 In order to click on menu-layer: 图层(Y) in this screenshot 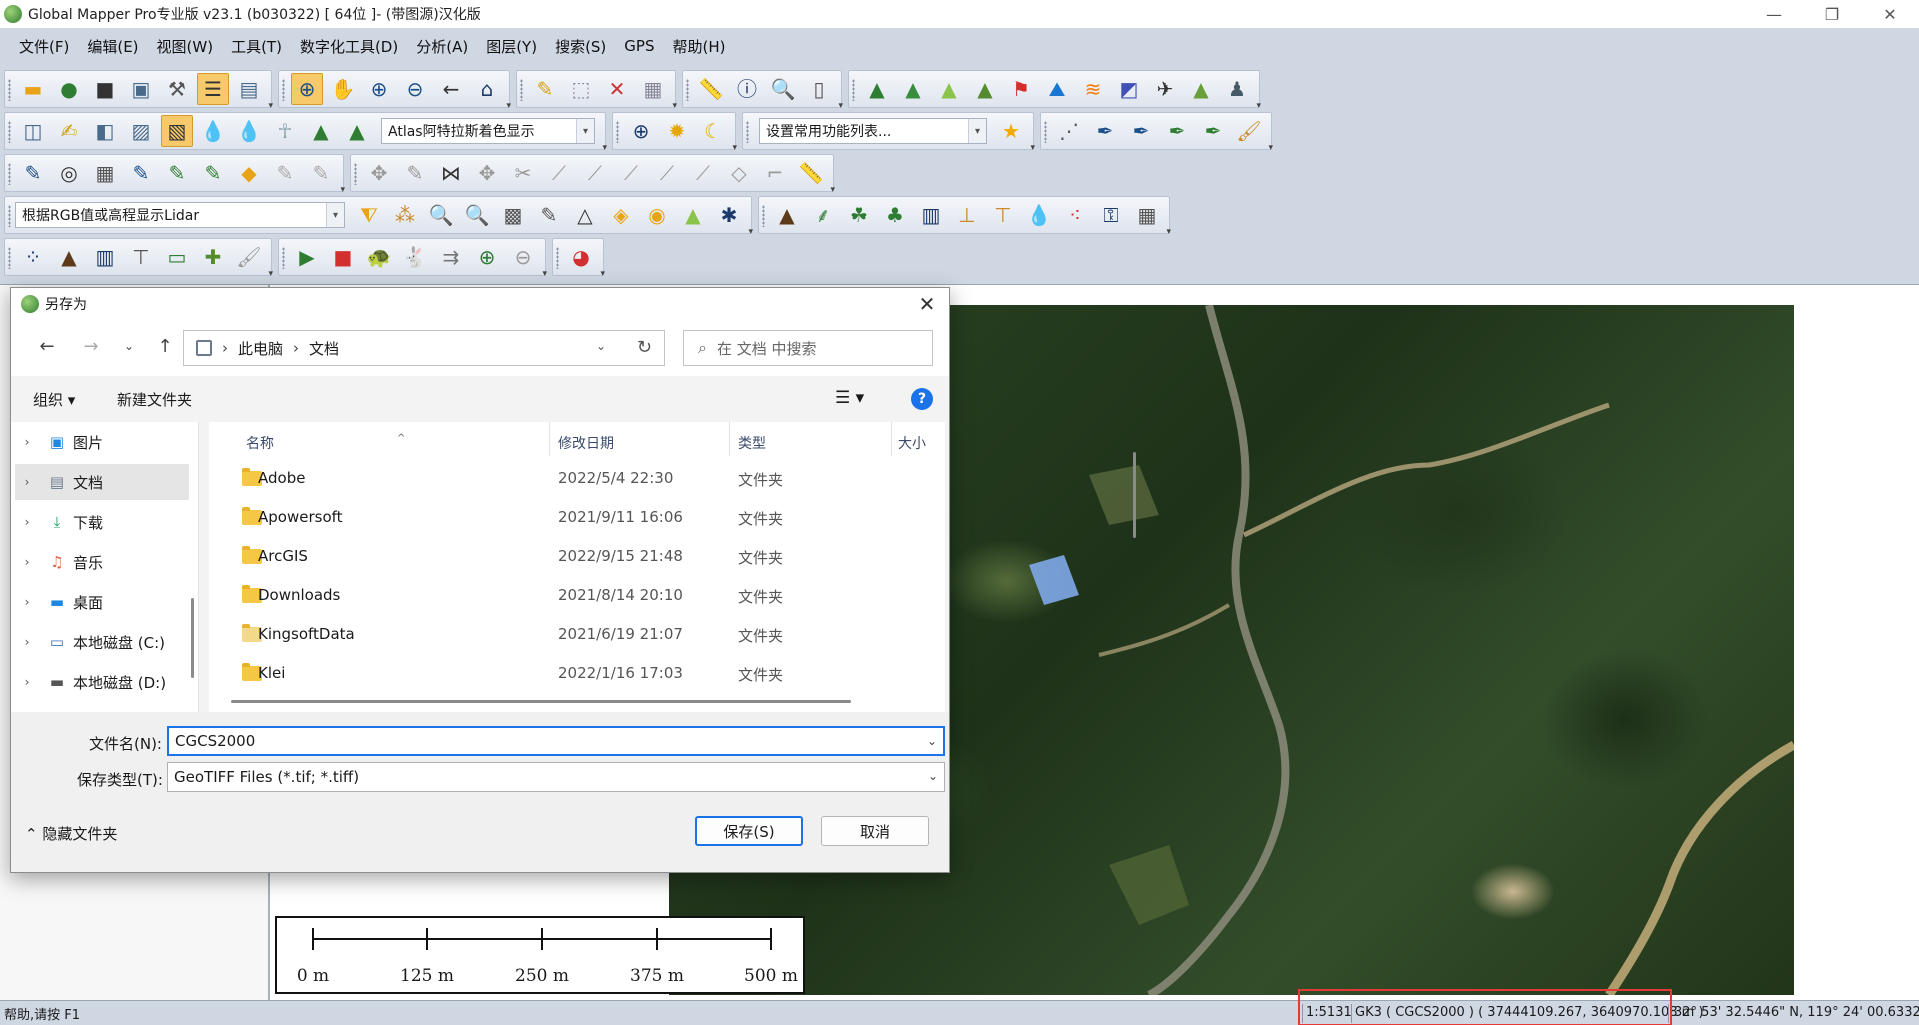, I will do `click(511, 46)`.